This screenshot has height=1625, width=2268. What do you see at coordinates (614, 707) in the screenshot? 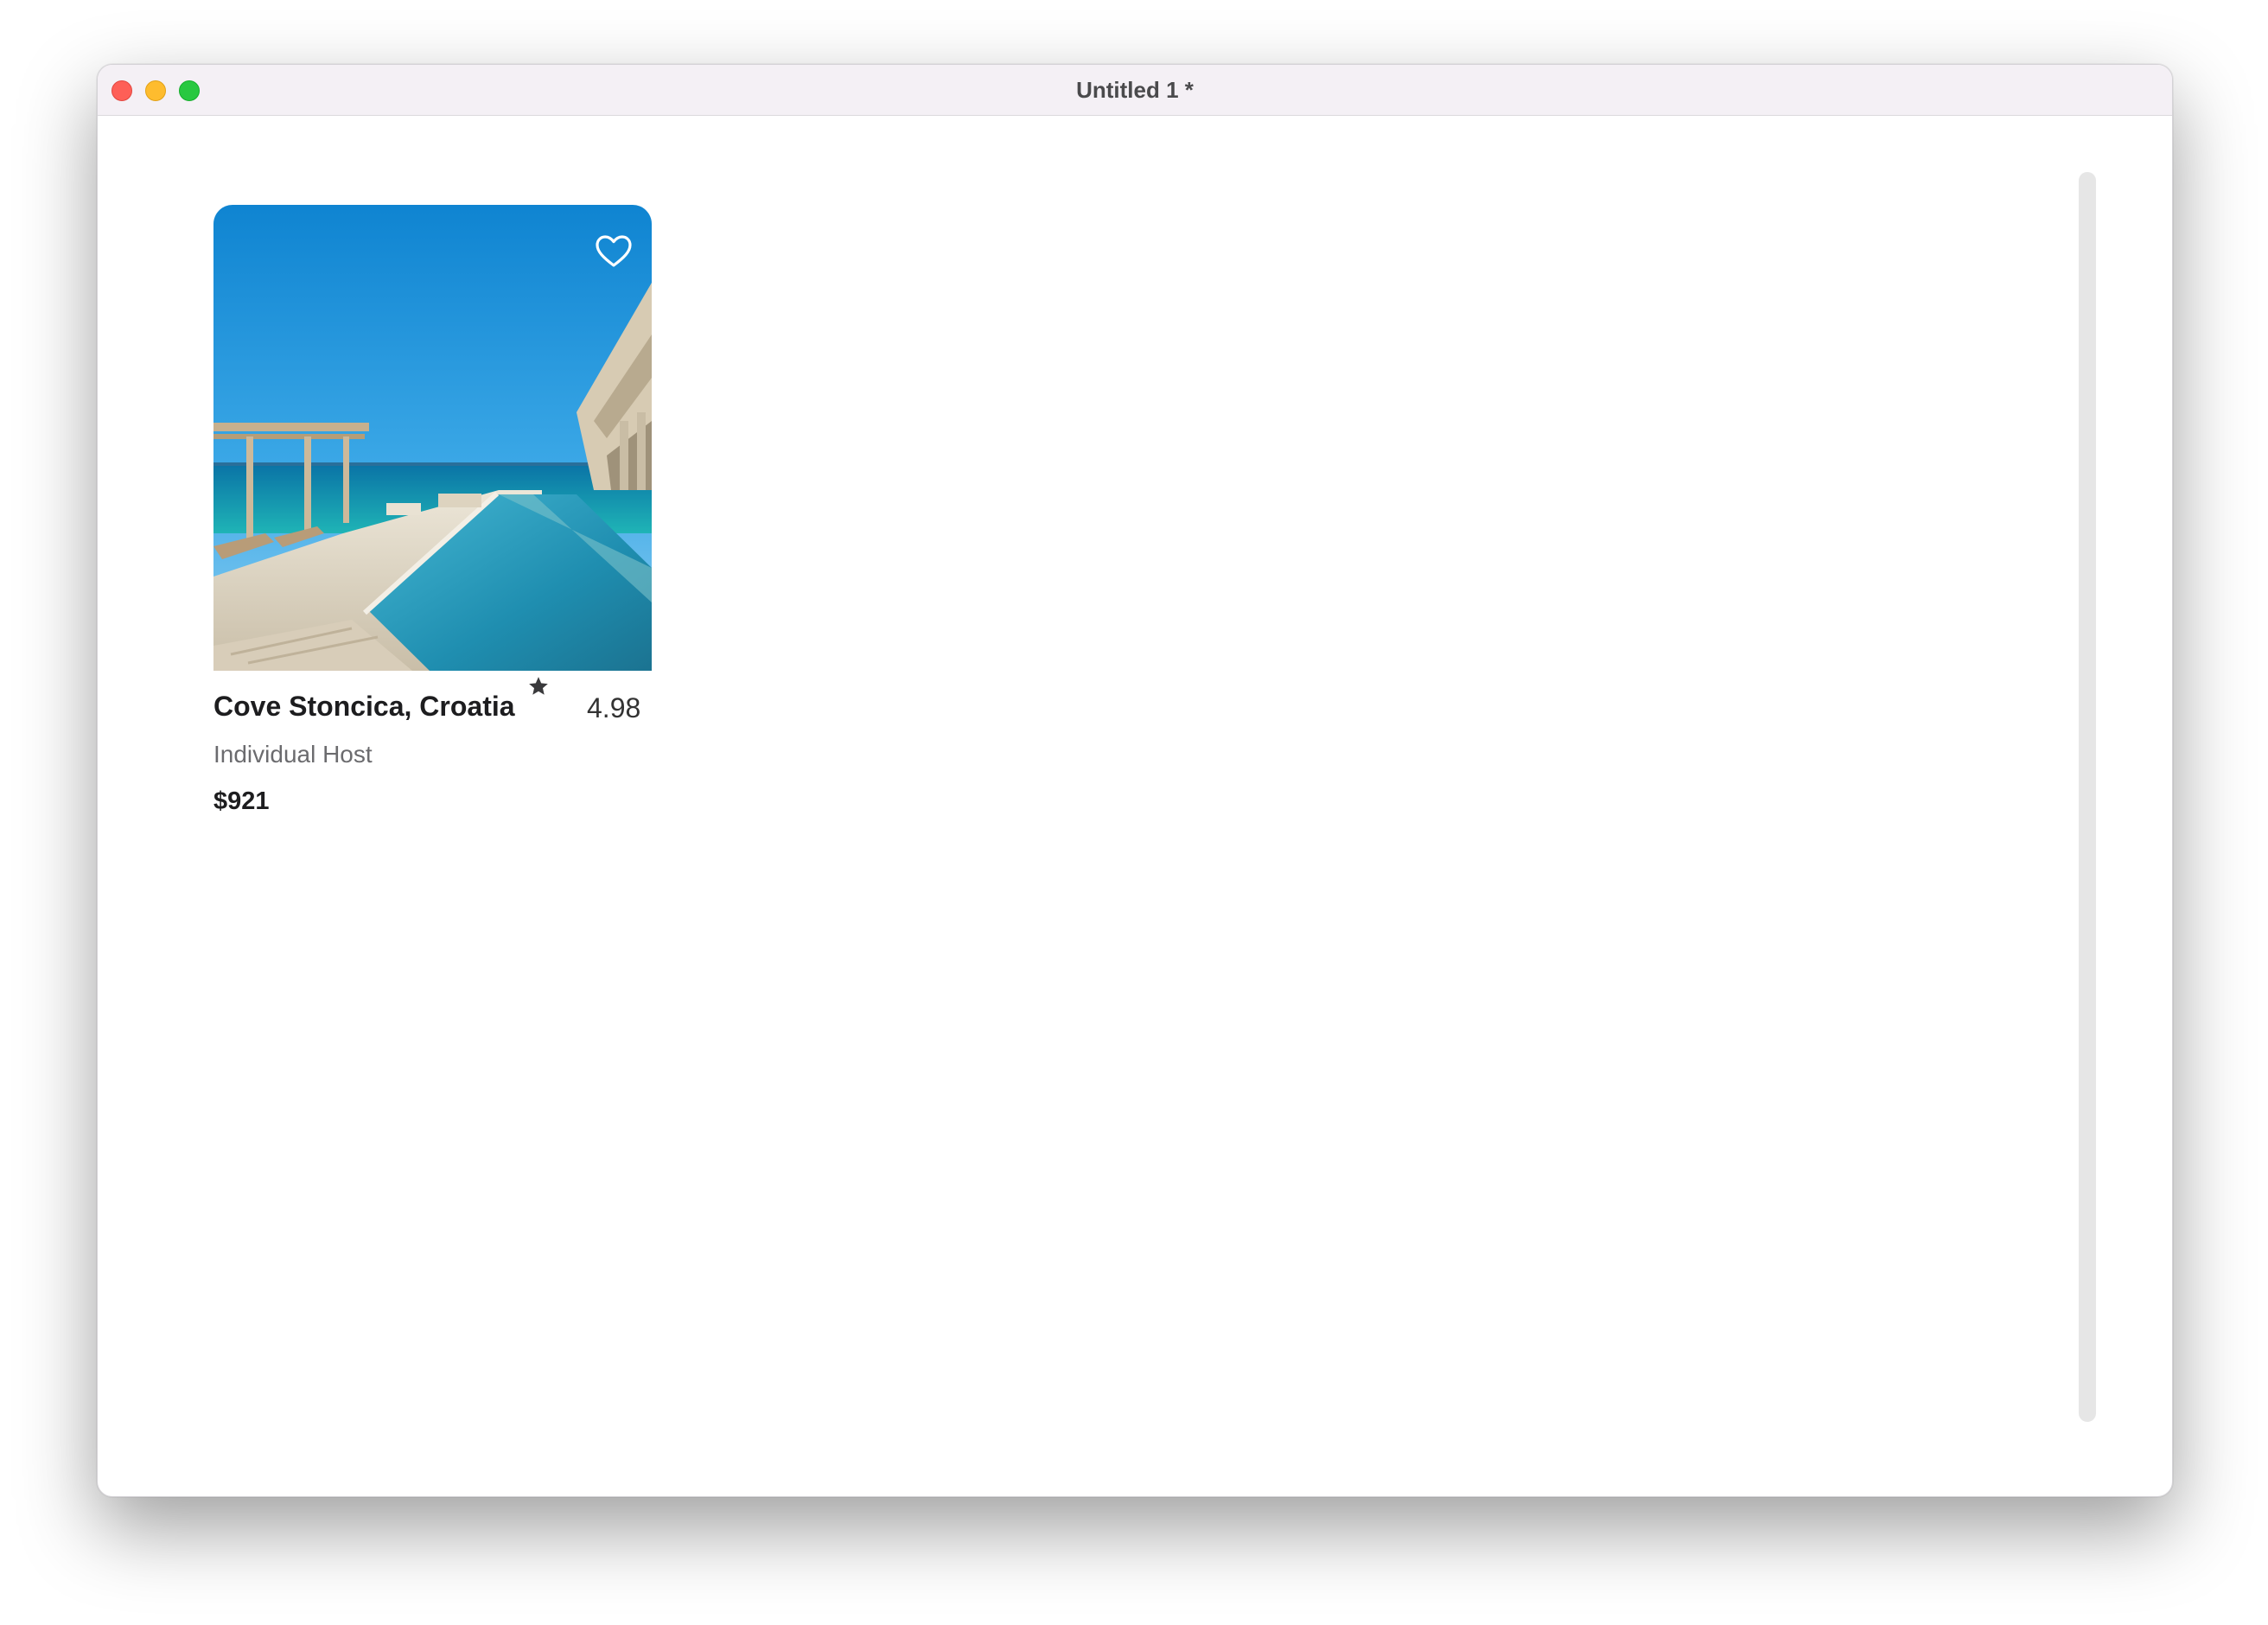
I see `listing-rating: 4.98` at bounding box center [614, 707].